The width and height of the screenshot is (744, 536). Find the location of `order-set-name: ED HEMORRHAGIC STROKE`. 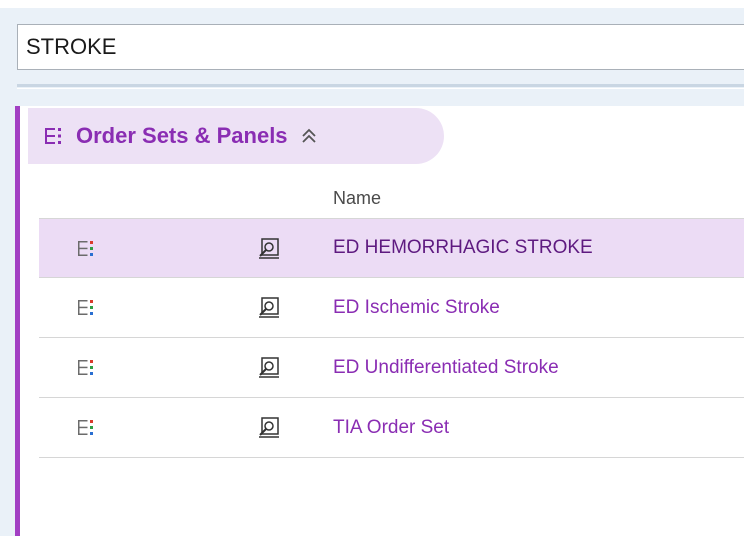

order-set-name: ED HEMORRHAGIC STROKE is located at coordinates (463, 248).